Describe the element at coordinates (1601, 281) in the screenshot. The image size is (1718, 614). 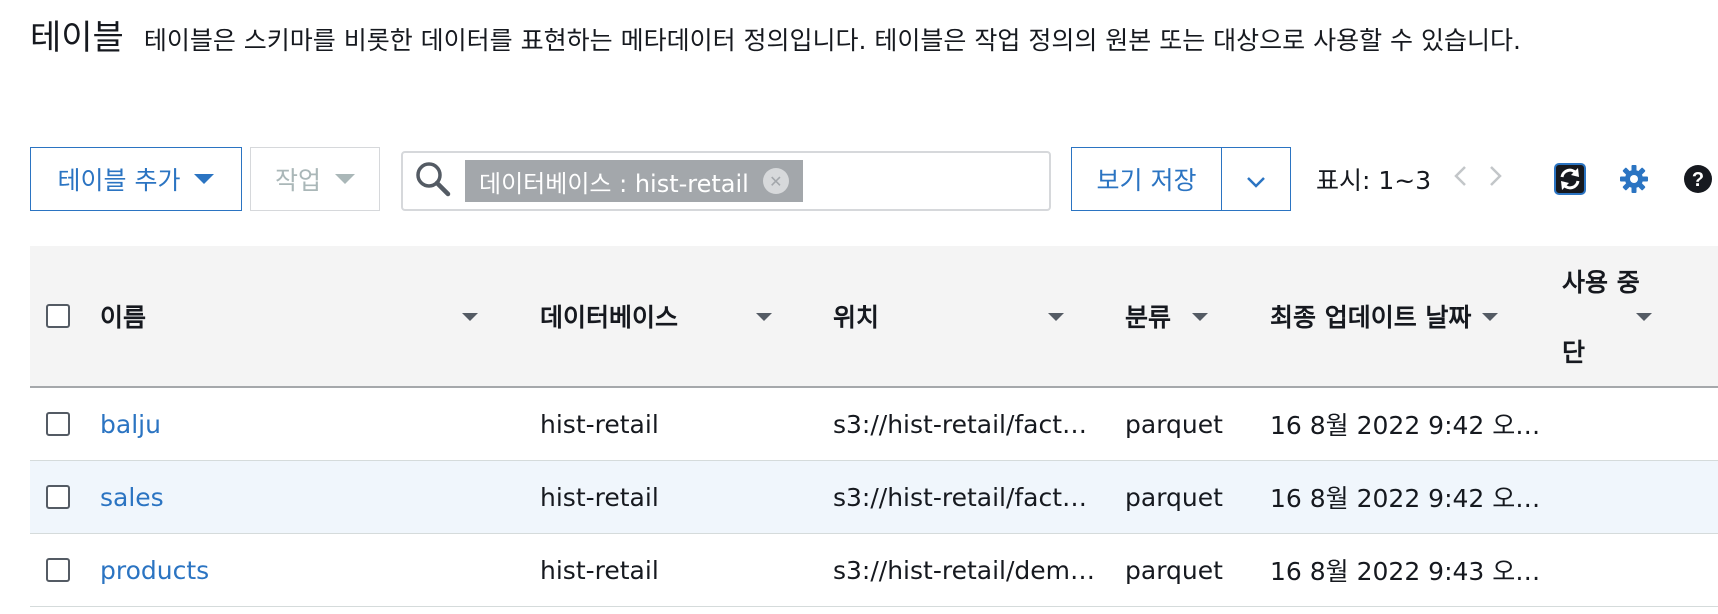
I see `column-in-use: 사용 중` at that location.